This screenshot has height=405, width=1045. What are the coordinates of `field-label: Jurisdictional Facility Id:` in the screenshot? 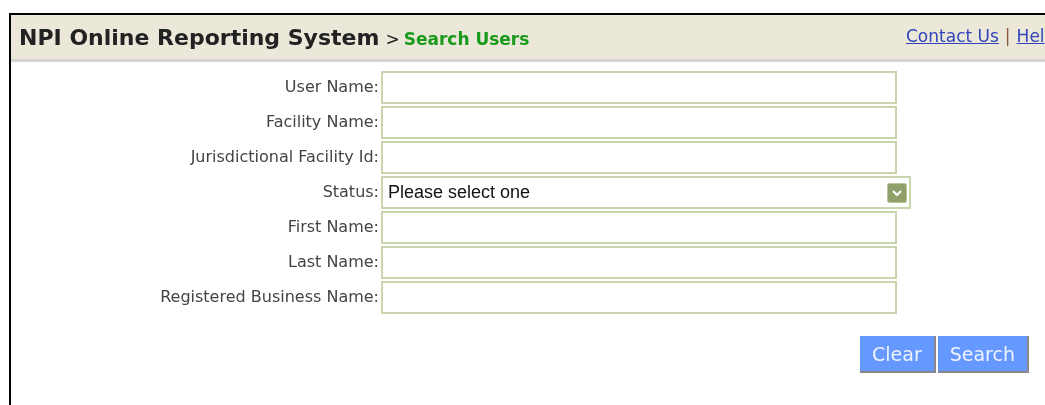 It's located at (284, 157).